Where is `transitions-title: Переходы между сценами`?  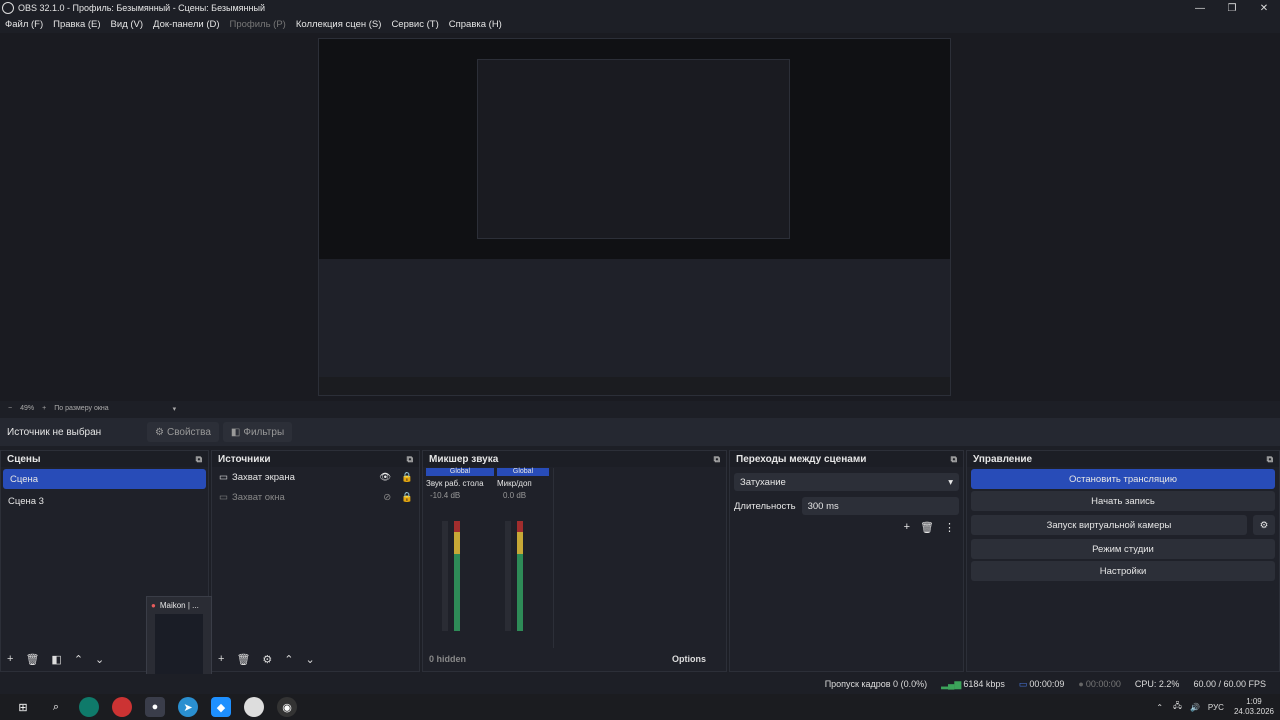 transitions-title: Переходы между сценами is located at coordinates (801, 459).